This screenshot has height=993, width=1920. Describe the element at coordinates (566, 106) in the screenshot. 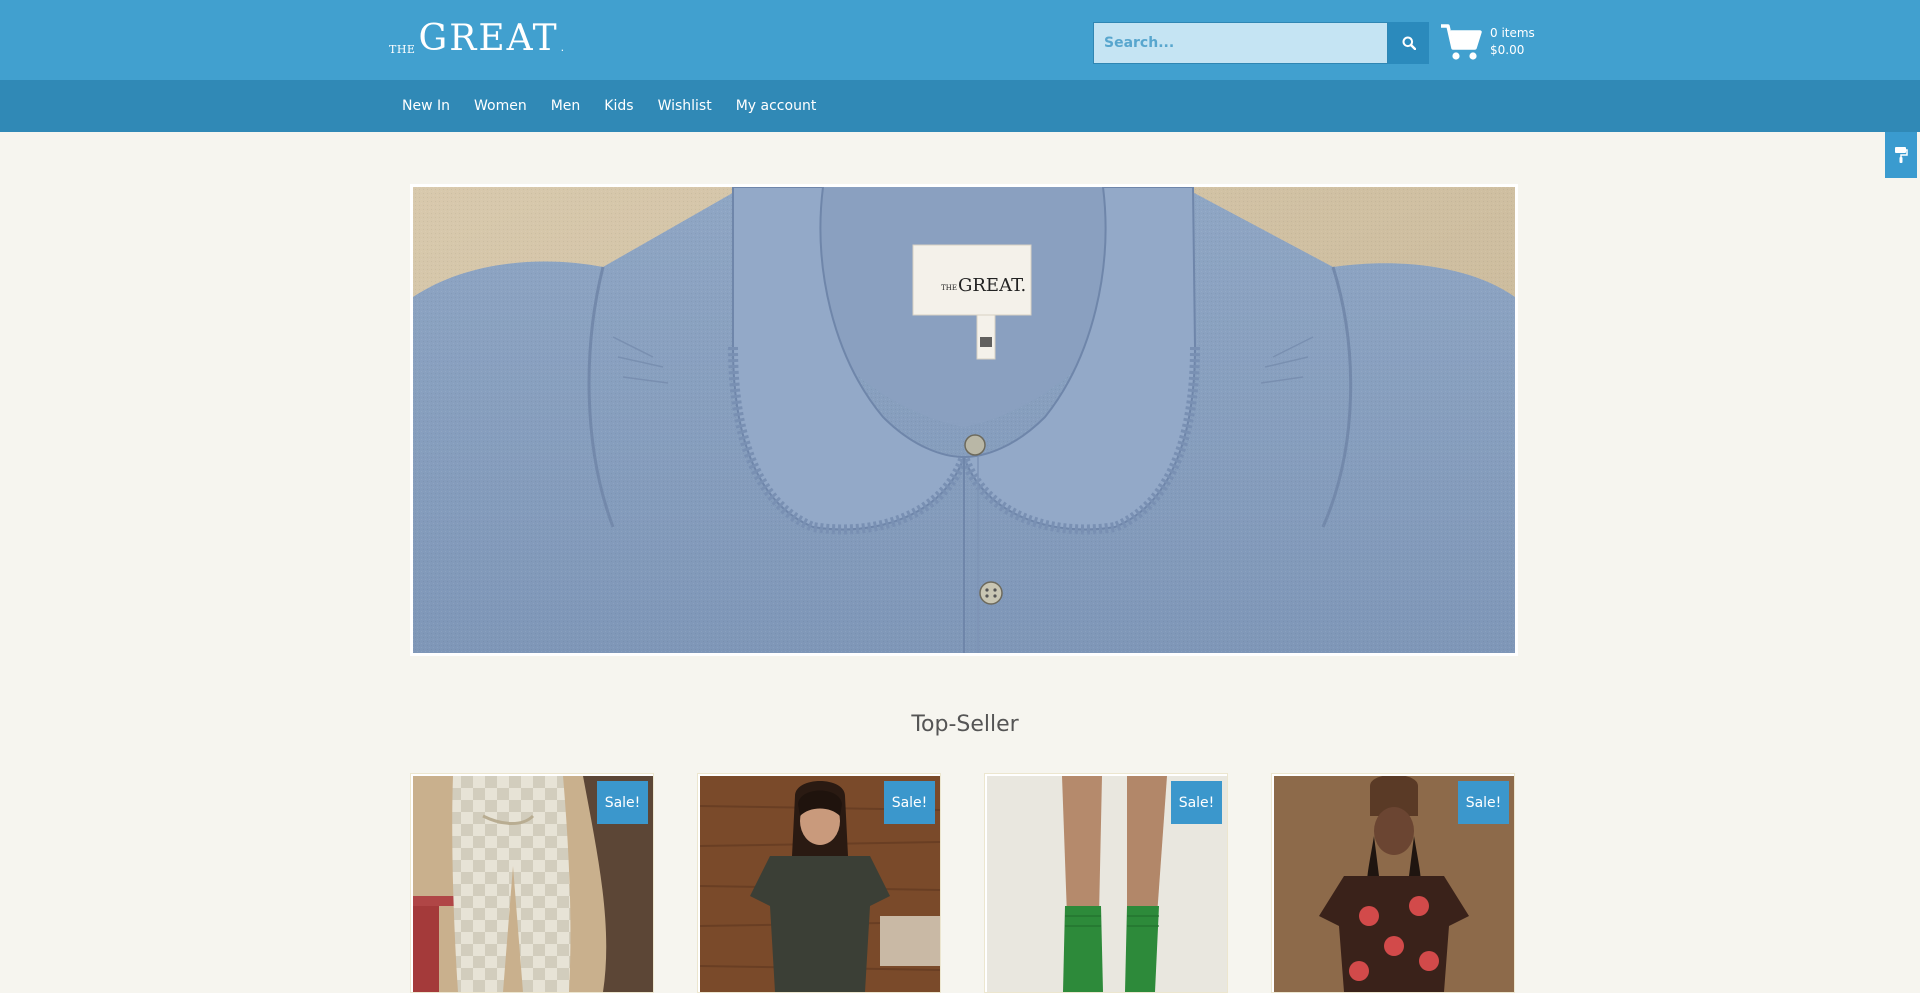

I see `nav-item-men: Men` at that location.